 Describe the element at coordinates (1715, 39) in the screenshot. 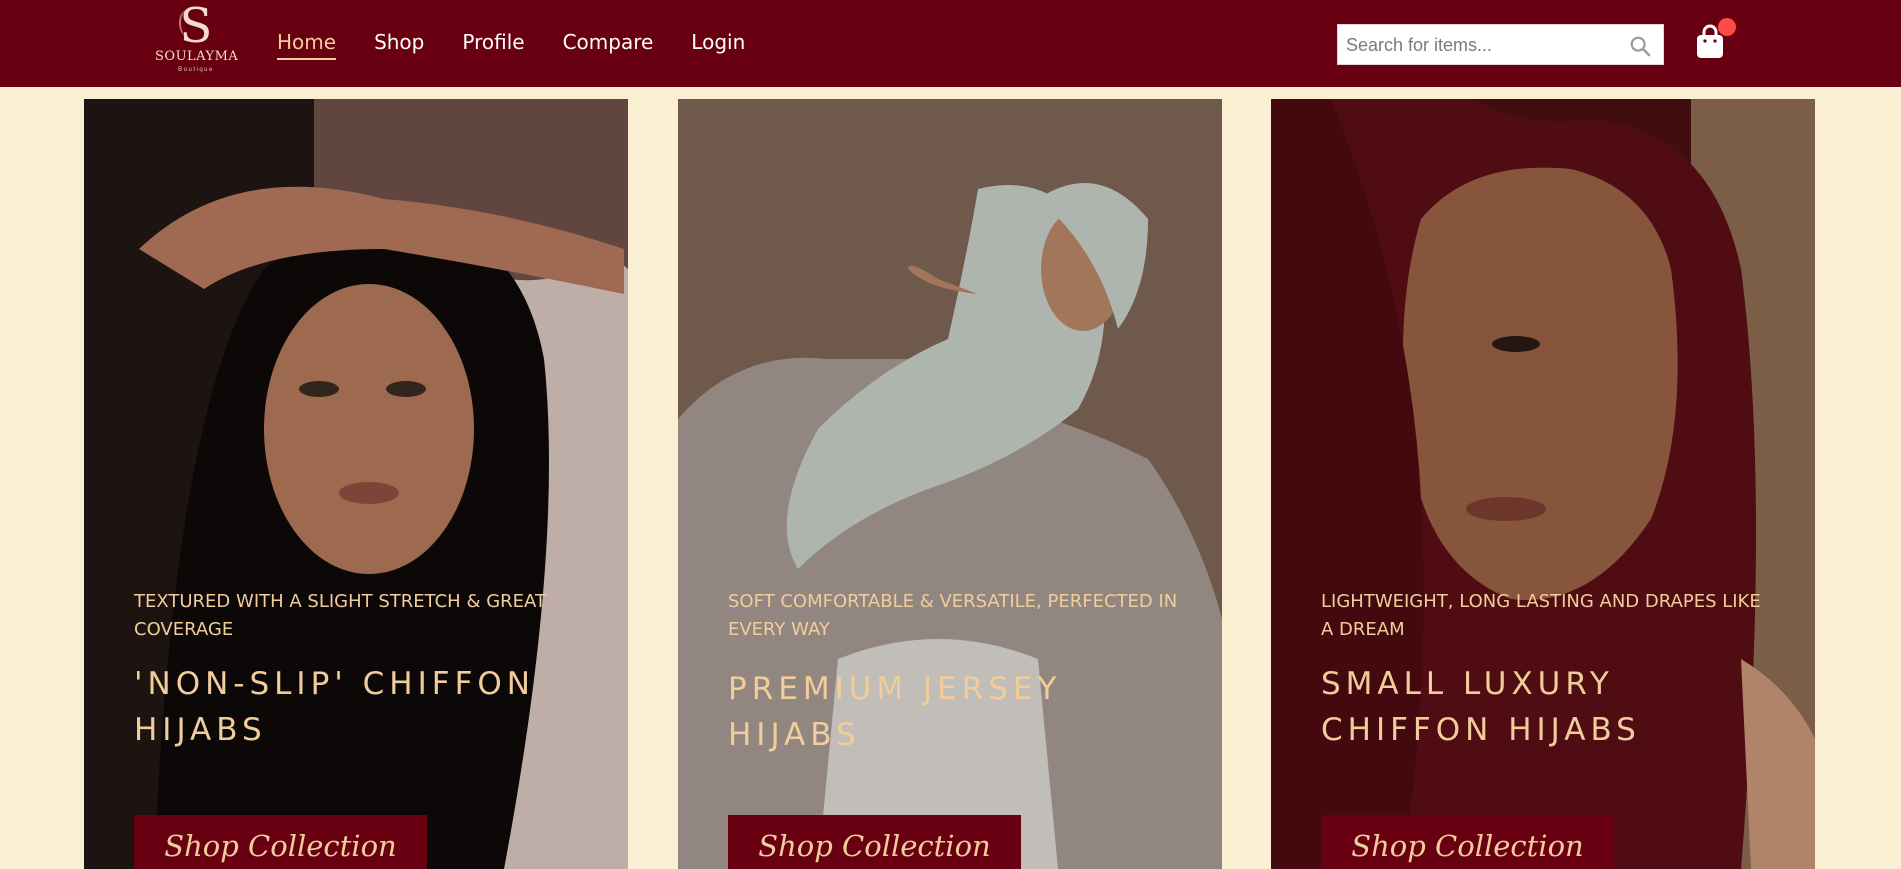

I see `cart-button` at that location.